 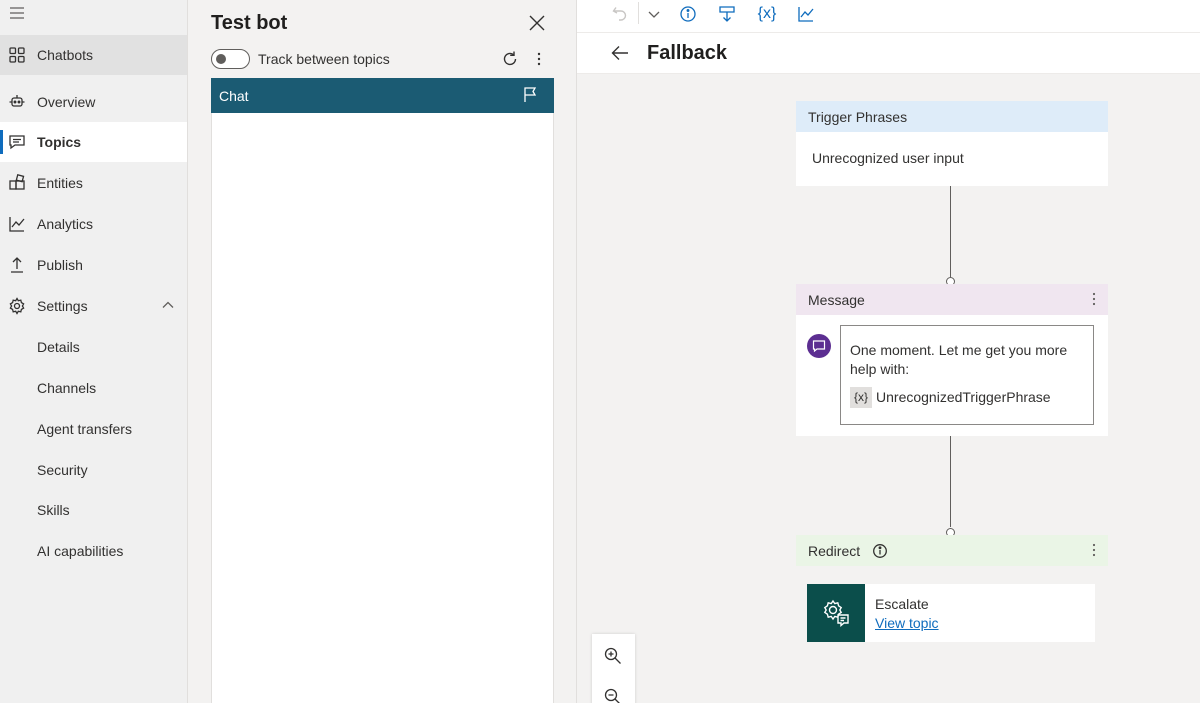 I want to click on message-node-header: Message, so click(x=952, y=299).